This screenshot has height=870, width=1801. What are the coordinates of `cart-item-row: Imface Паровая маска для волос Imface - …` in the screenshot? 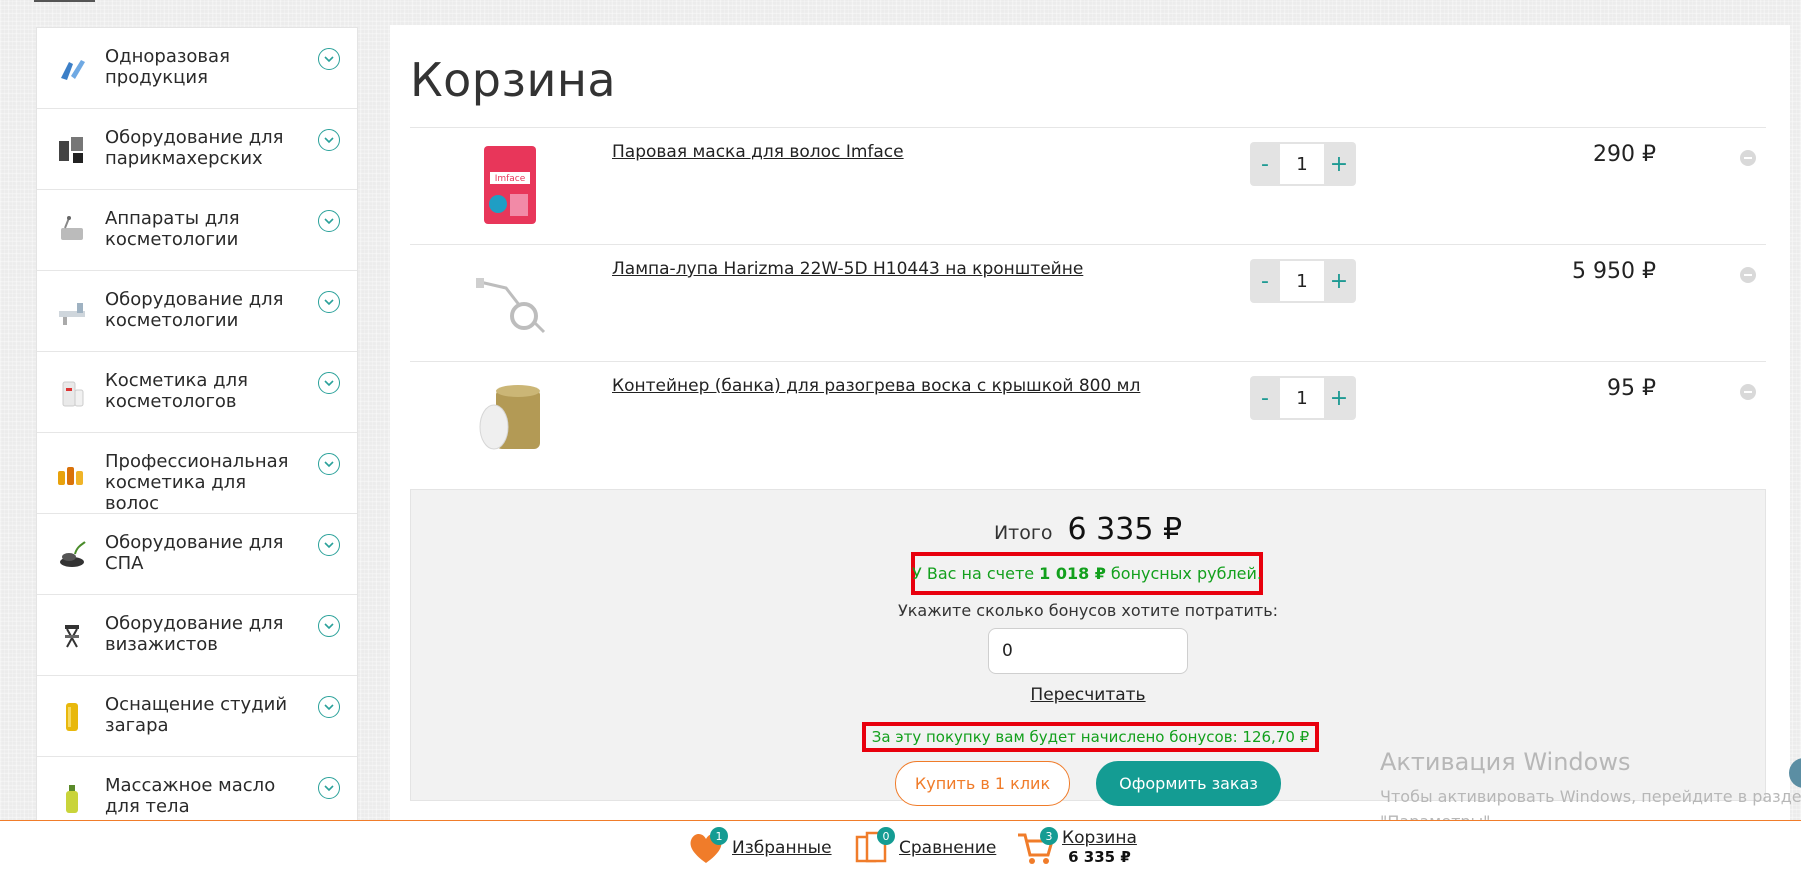 It's located at (1088, 185).